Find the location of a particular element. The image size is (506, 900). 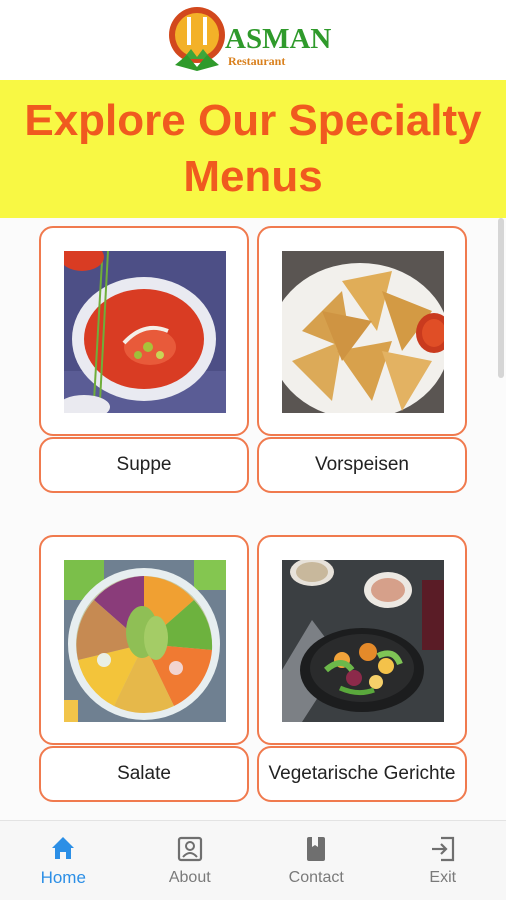

tomato-soup-image is located at coordinates (145, 332).